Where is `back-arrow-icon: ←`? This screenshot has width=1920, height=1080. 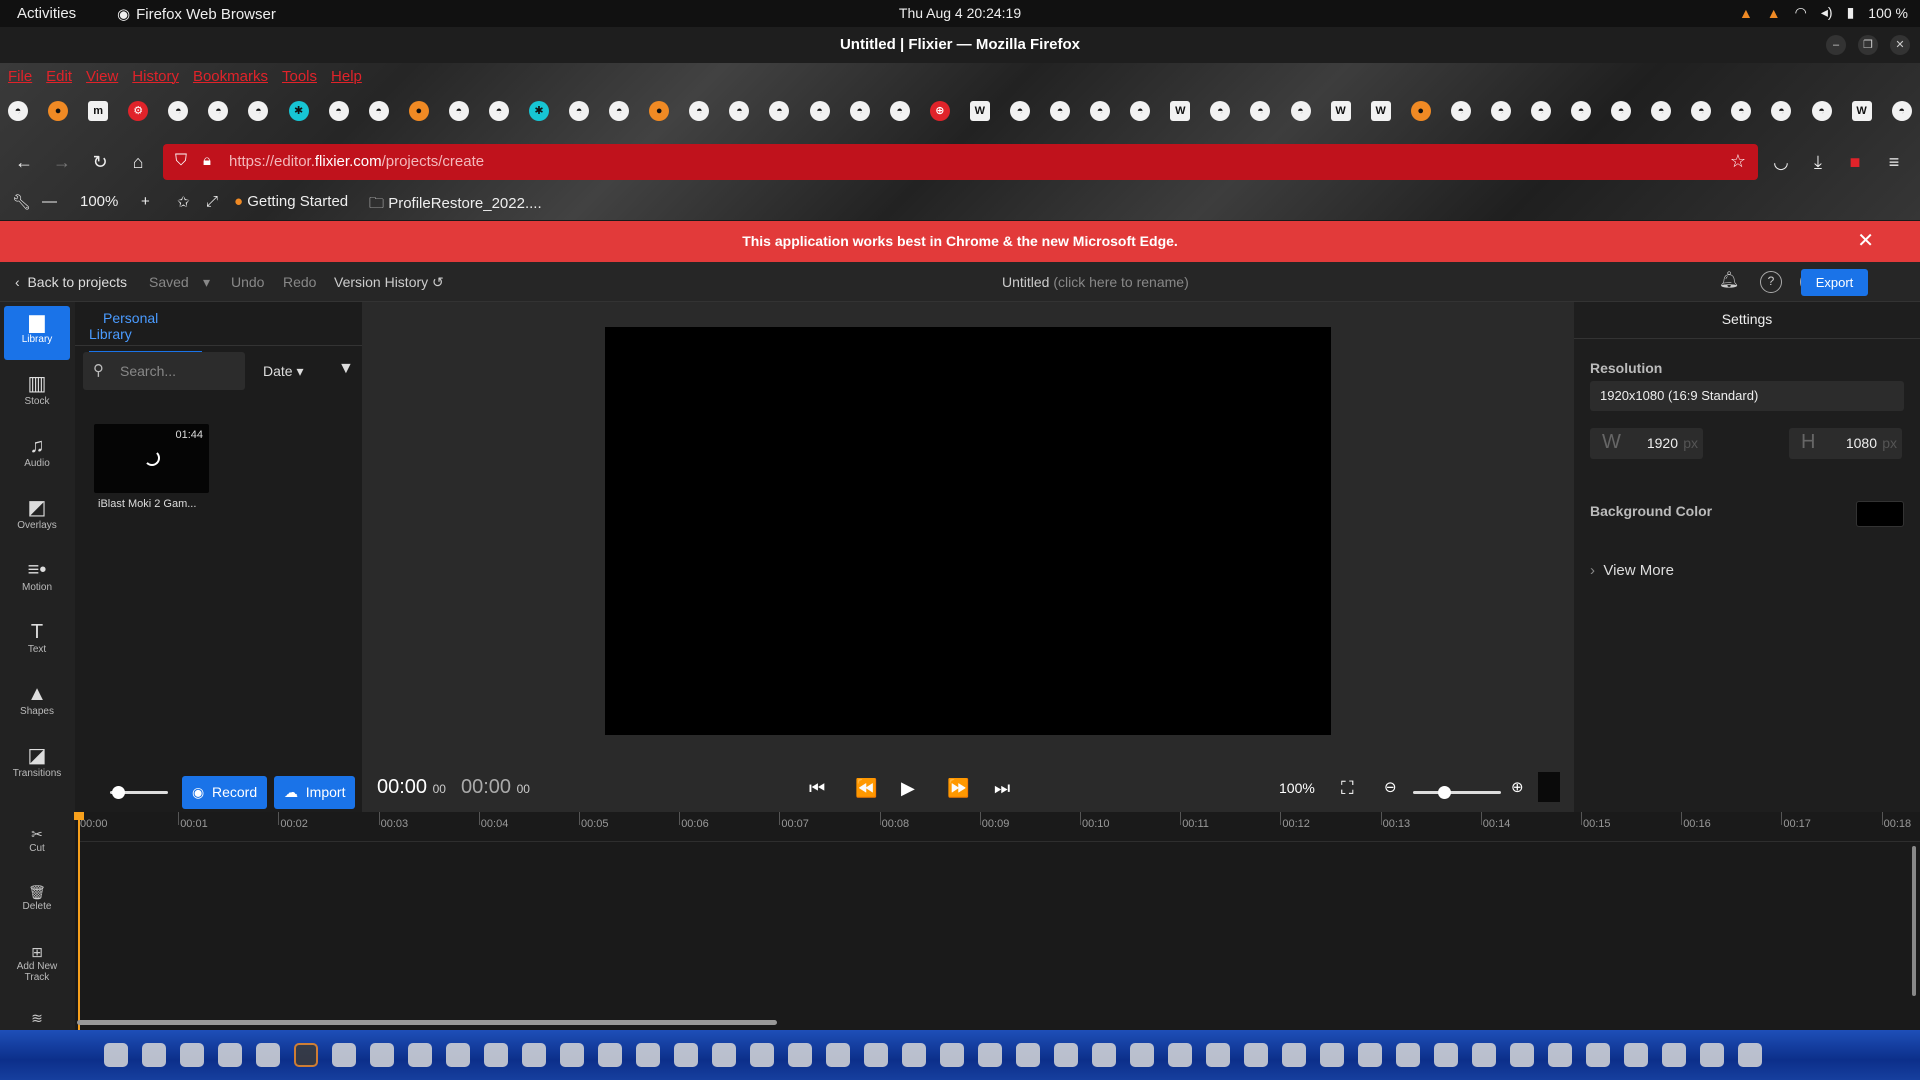
back-arrow-icon: ← is located at coordinates (24, 162).